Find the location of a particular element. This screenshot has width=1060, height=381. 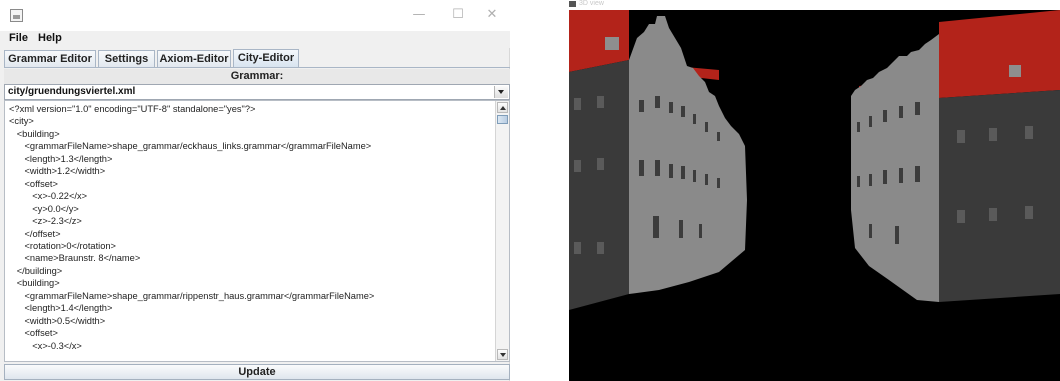

menu-file: File is located at coordinates (18, 38).